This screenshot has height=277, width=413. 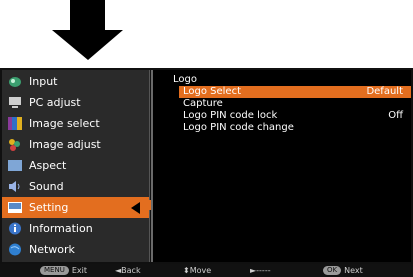 What do you see at coordinates (15, 102) in the screenshot?
I see `pc-adjust-icon` at bounding box center [15, 102].